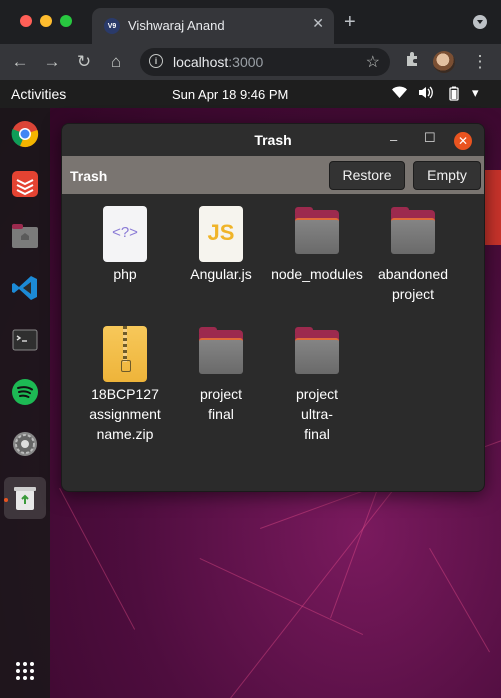 This screenshot has width=501, height=698. What do you see at coordinates (318, 23) in the screenshot?
I see `close-tab-icon: ✕` at bounding box center [318, 23].